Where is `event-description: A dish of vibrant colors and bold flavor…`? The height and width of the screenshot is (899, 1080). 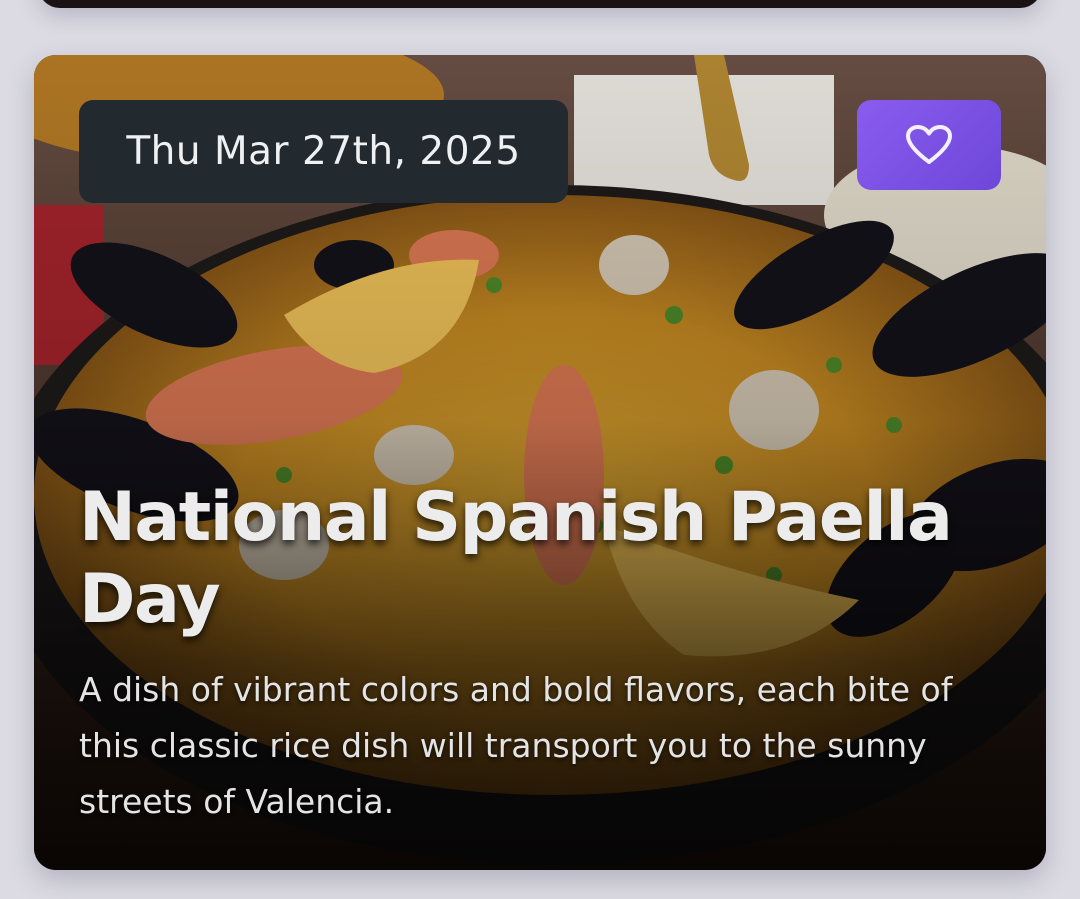
event-description: A dish of vibrant colors and bold flavor… is located at coordinates (516, 745).